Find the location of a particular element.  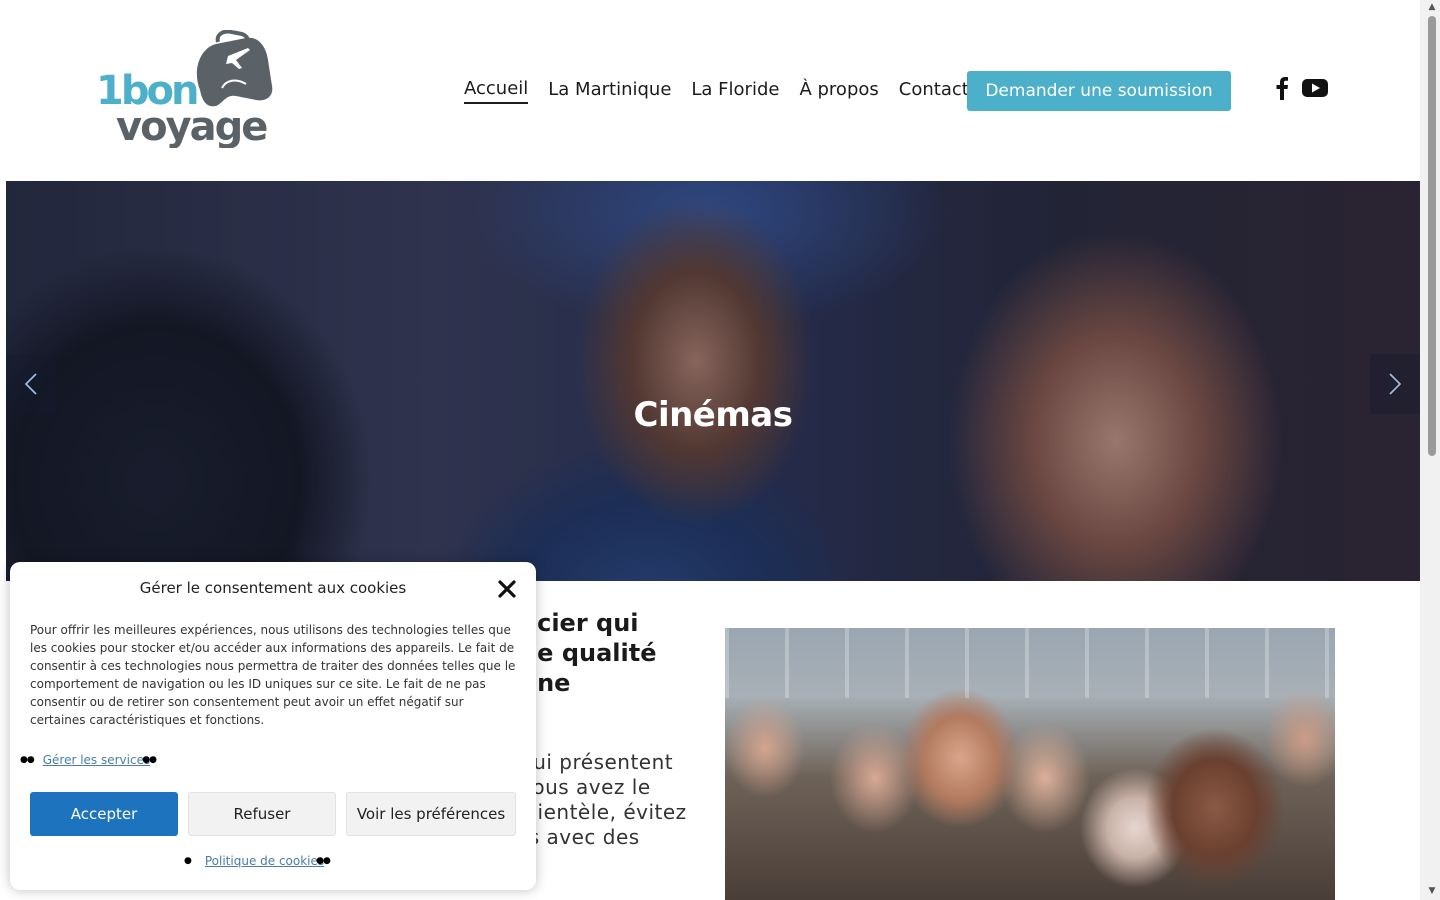

paragraph-line: rs avec des is located at coordinates (580, 837).